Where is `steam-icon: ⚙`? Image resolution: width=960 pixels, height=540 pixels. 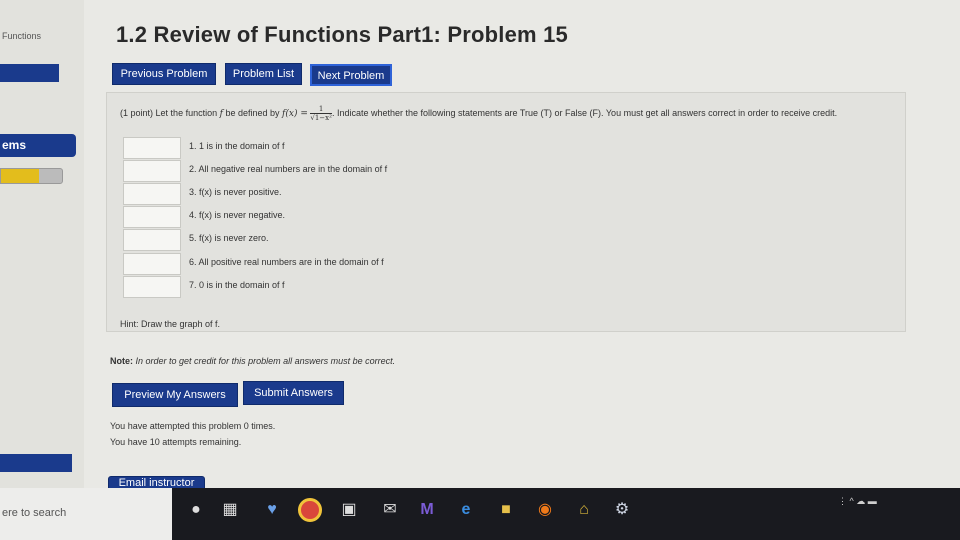
steam-icon: ⚙ is located at coordinates (622, 510).